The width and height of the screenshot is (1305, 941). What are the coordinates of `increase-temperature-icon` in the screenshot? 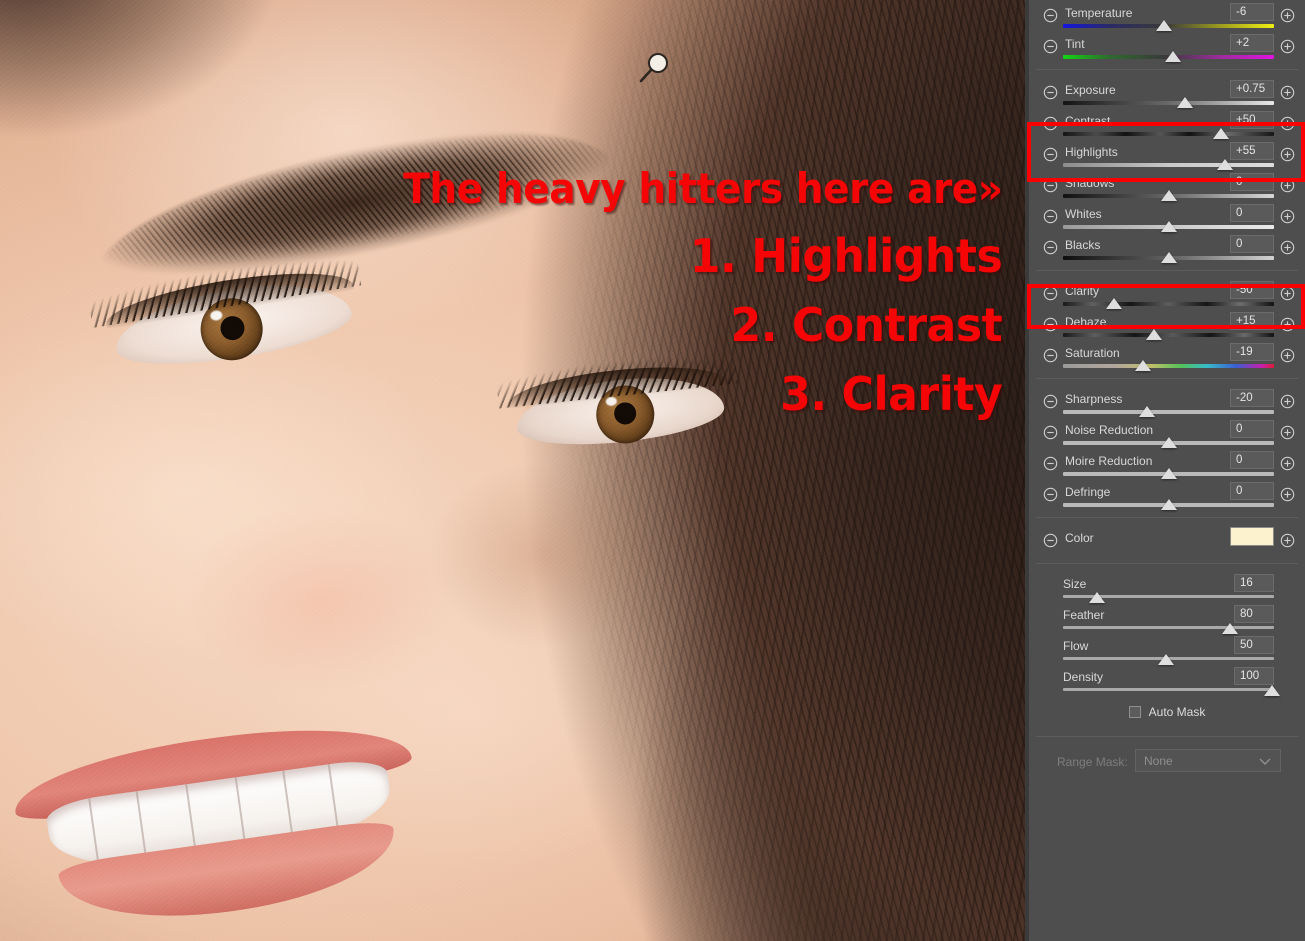 It's located at (1287, 15).